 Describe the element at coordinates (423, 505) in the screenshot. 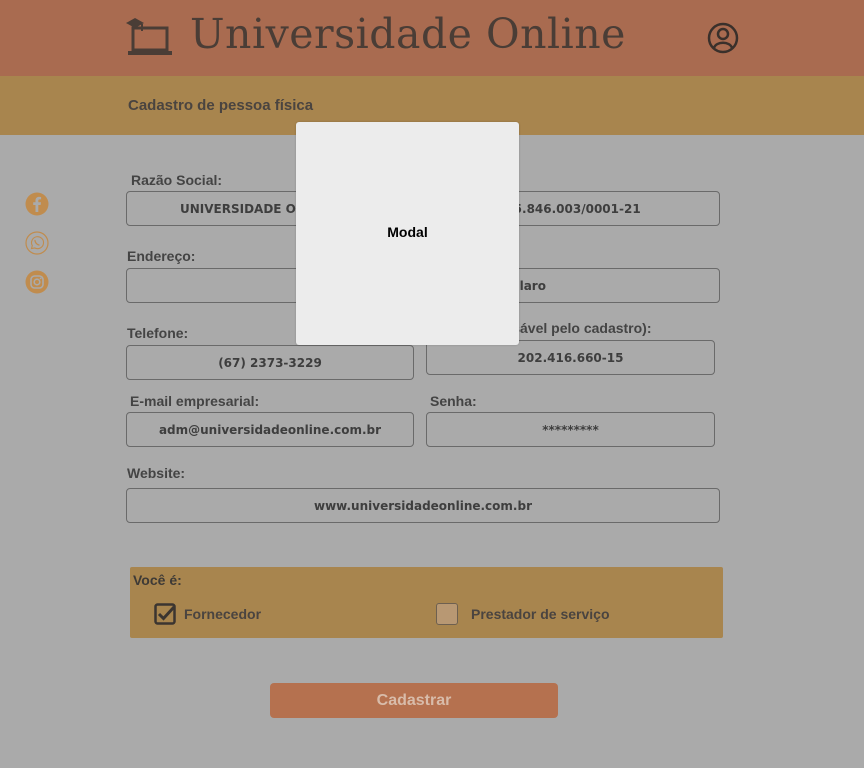

I see `website-input: www.universidadeonline.com.br` at that location.